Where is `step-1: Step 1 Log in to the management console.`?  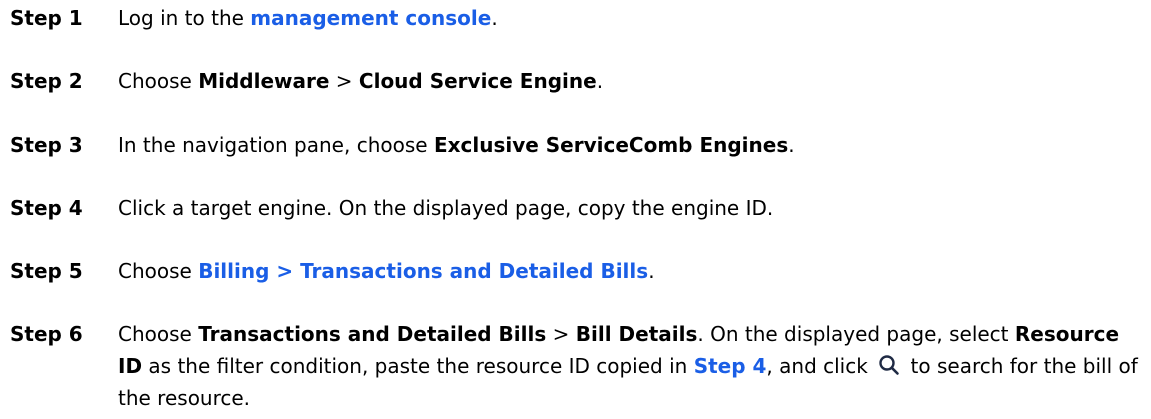 step-1: Step 1 Log in to the management console. is located at coordinates (575, 18).